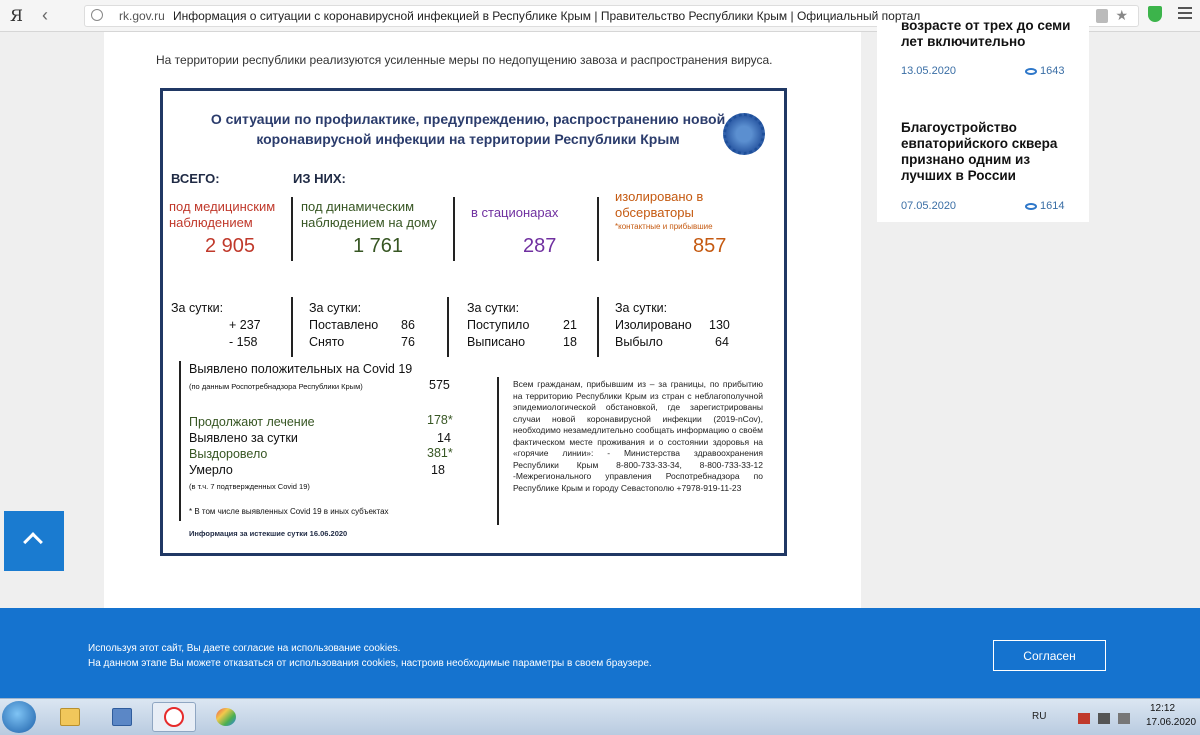 The width and height of the screenshot is (1200, 735). Describe the element at coordinates (439, 385) in the screenshot. I see `covid-value: 575` at that location.